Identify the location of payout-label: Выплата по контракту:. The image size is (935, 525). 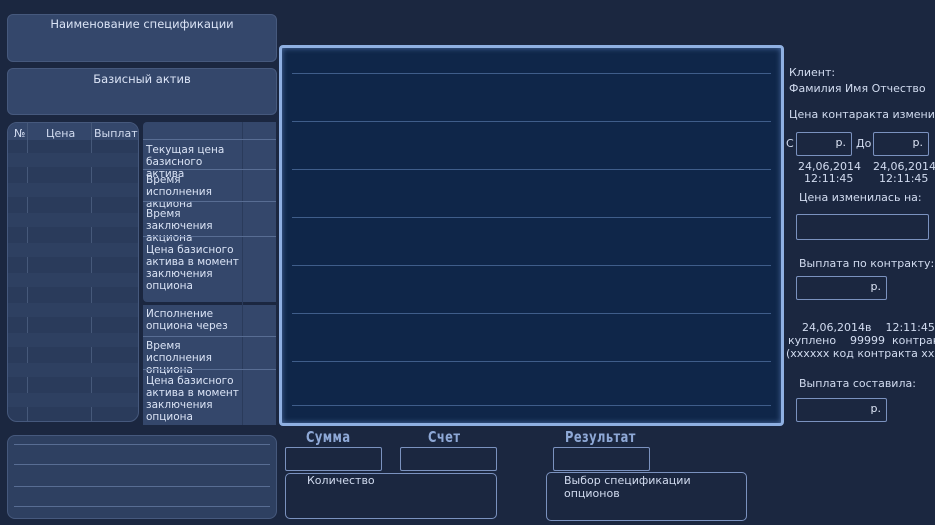
(867, 263).